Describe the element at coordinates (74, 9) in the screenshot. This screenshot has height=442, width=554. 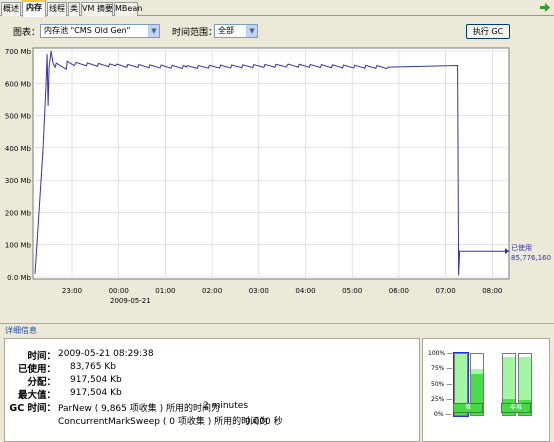
I see `tab-classes: 类` at that location.